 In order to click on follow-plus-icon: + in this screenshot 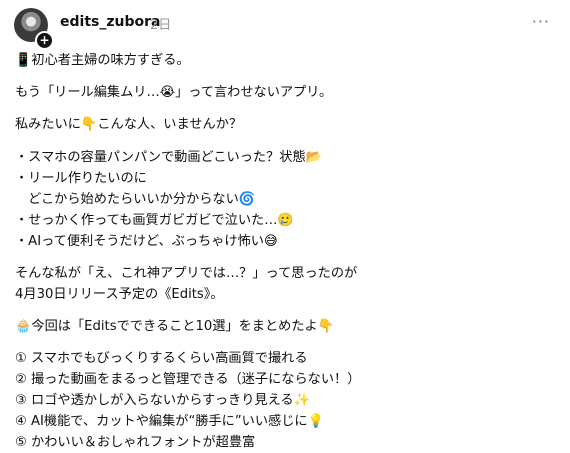, I will do `click(44, 40)`.